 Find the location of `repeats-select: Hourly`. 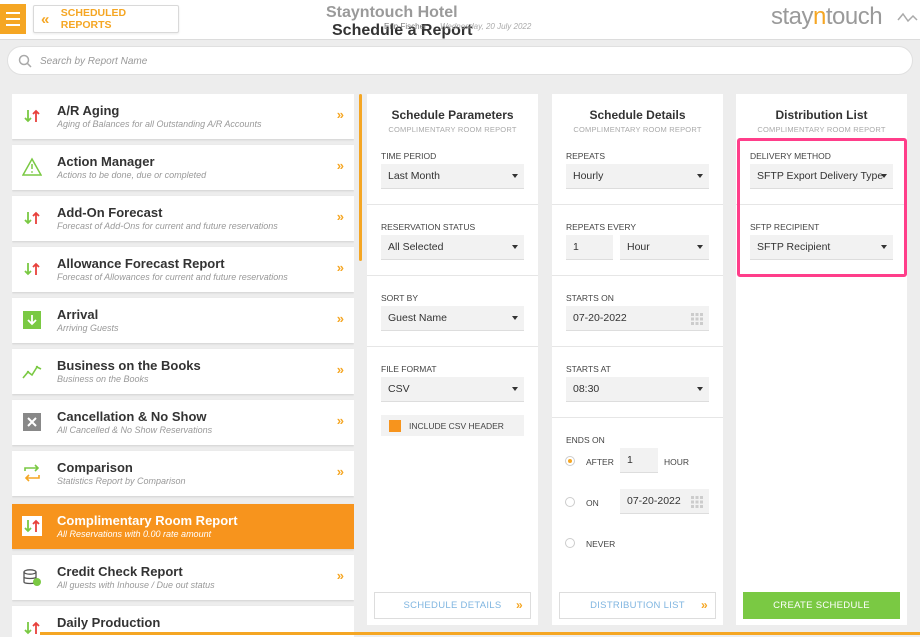

repeats-select: Hourly is located at coordinates (637, 176).